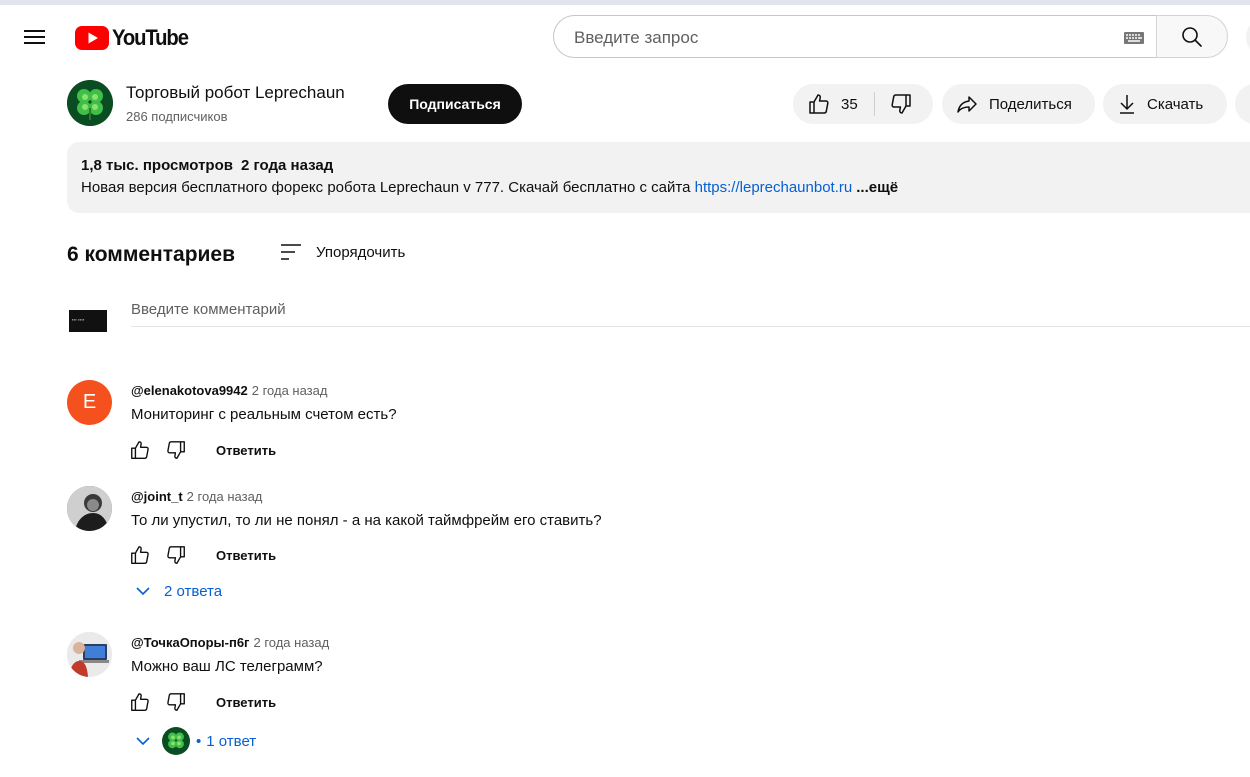 The image size is (1250, 777). I want to click on channel-avatar, so click(90, 103).